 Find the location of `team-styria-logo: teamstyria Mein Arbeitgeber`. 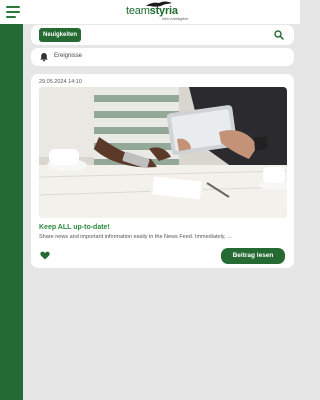

team-styria-logo: teamstyria Mein Arbeitgeber is located at coordinates (158, 12).